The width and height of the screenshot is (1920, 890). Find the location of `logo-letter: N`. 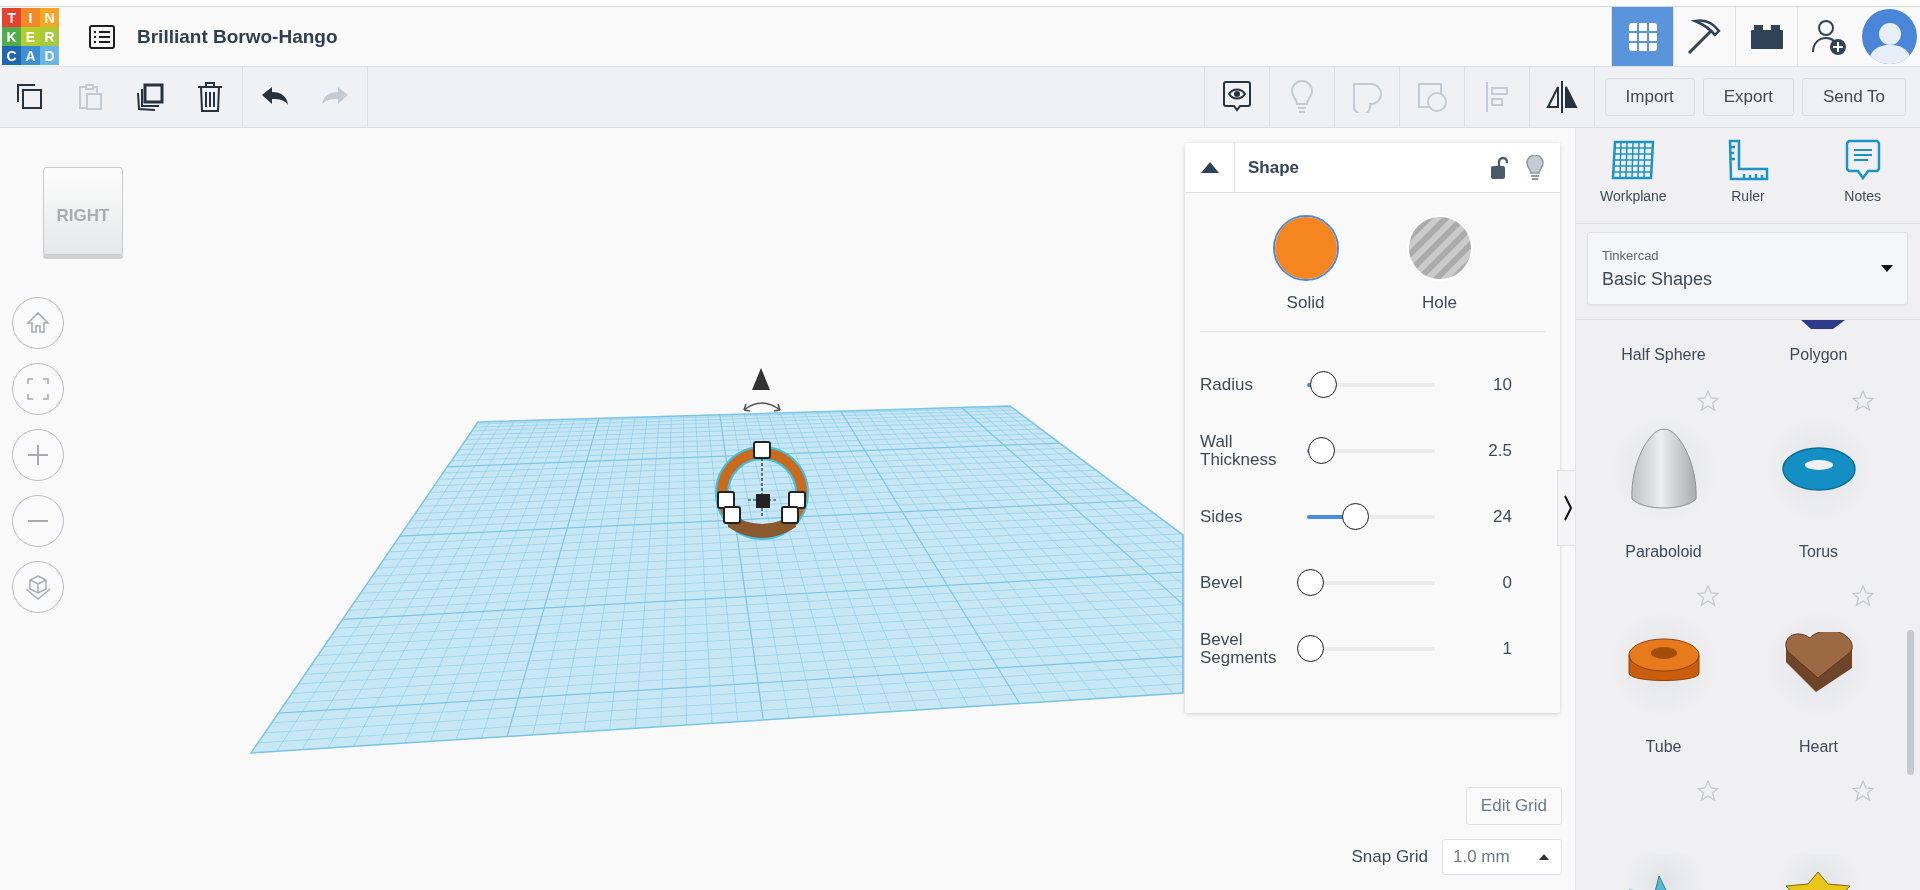

logo-letter: N is located at coordinates (49, 17).